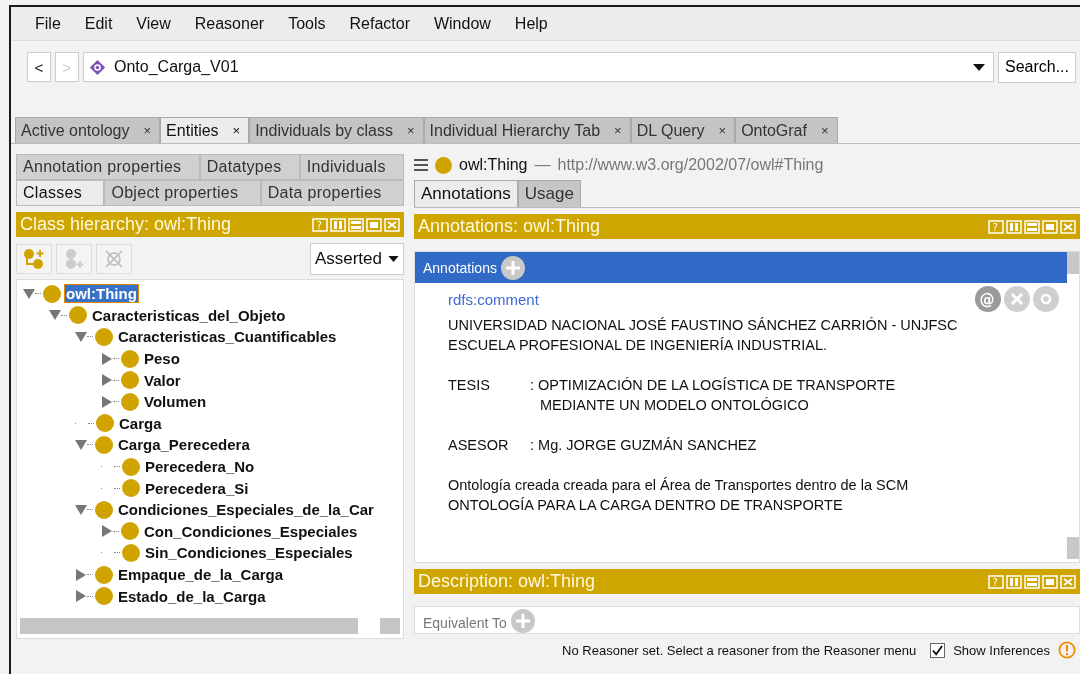 The height and width of the screenshot is (674, 1080). I want to click on workspace-tab: Individual Hierarchy Tab ×, so click(527, 130).